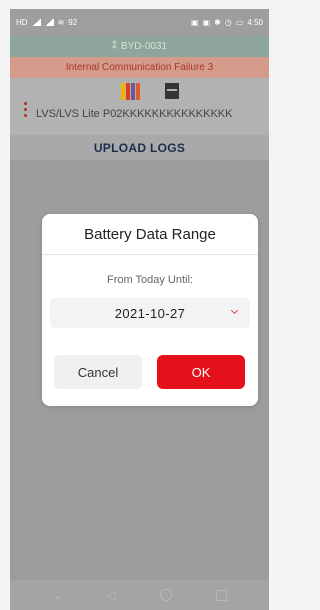  Describe the element at coordinates (98, 372) in the screenshot. I see `cancel-button: Cancel` at that location.